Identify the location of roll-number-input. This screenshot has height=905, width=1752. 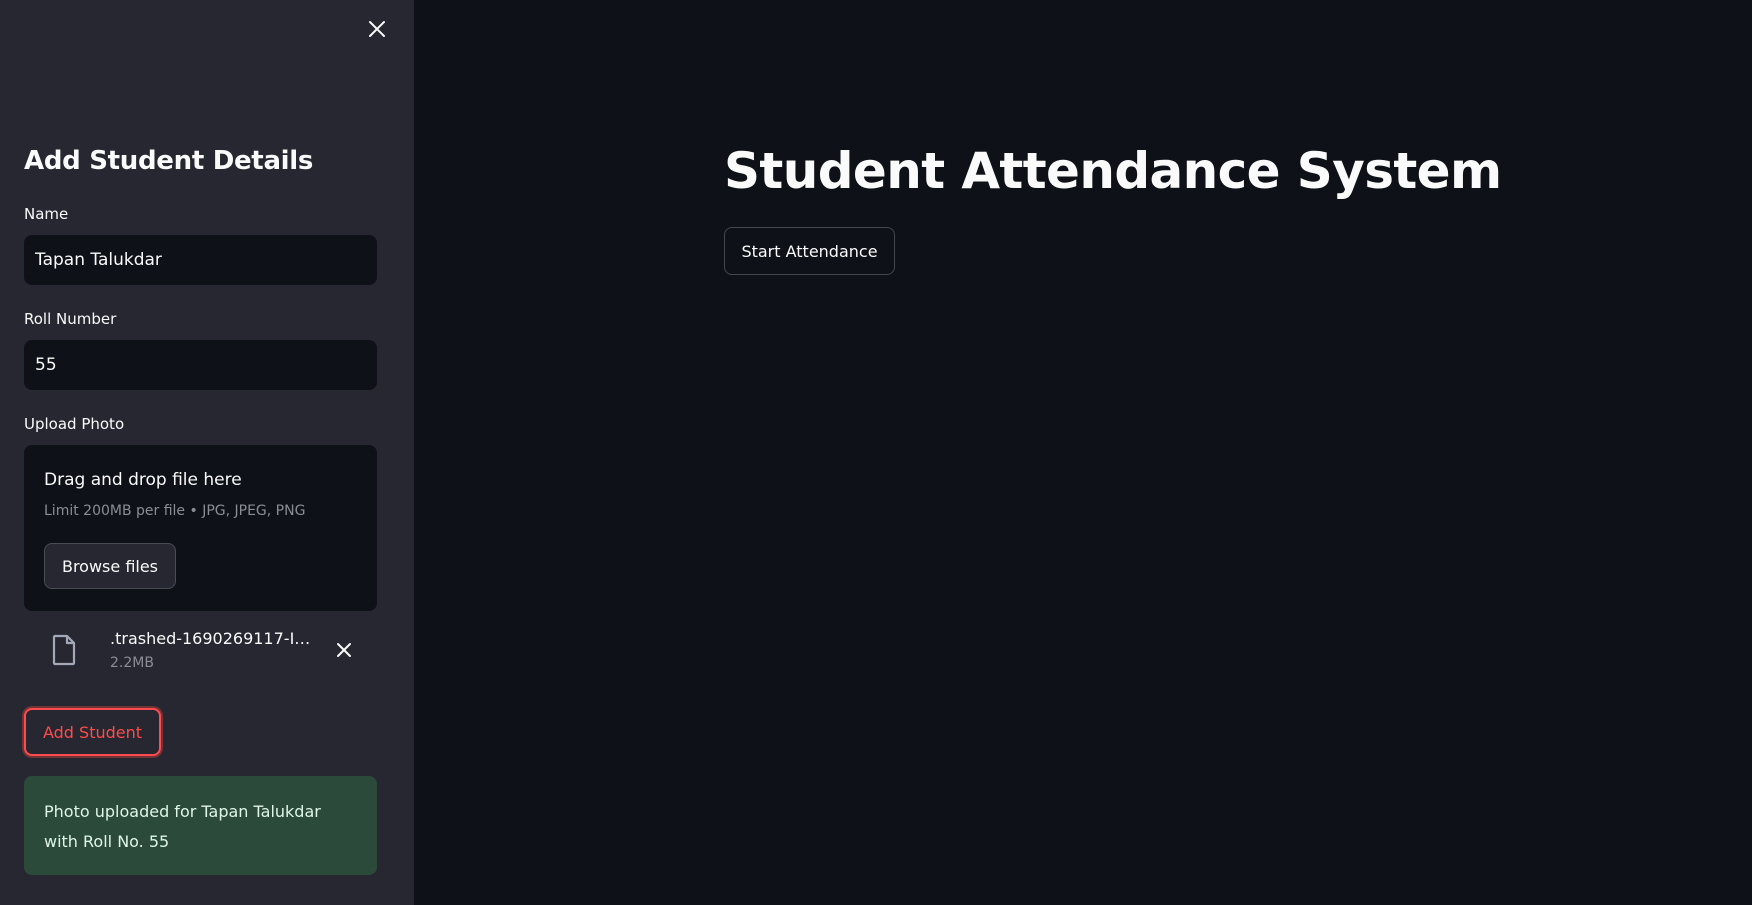
(200, 365).